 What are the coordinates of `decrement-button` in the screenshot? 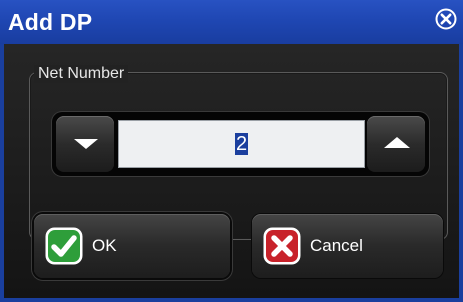 It's located at (85, 144).